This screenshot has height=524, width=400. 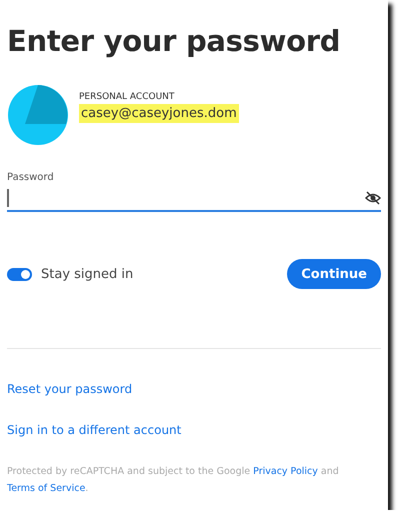 I want to click on page-title: Enter your password, so click(x=174, y=41).